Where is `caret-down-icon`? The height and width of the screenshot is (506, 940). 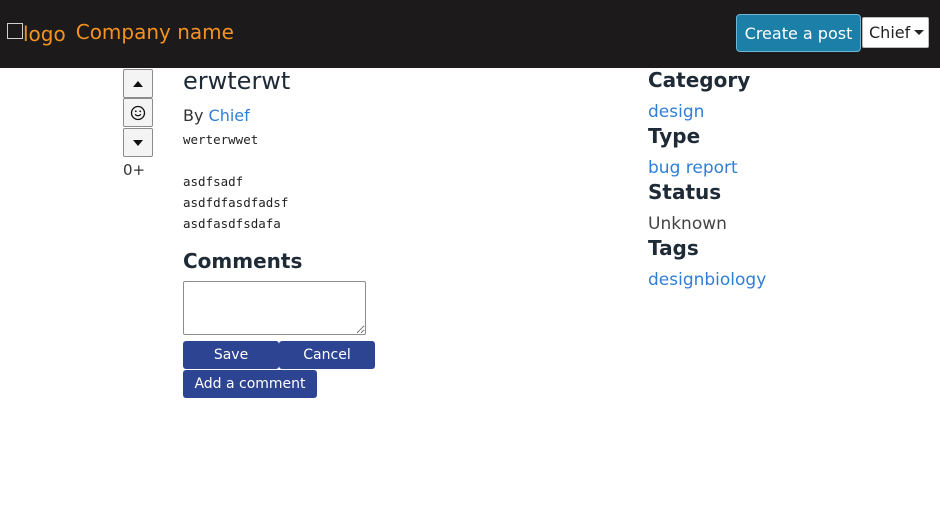 caret-down-icon is located at coordinates (919, 32).